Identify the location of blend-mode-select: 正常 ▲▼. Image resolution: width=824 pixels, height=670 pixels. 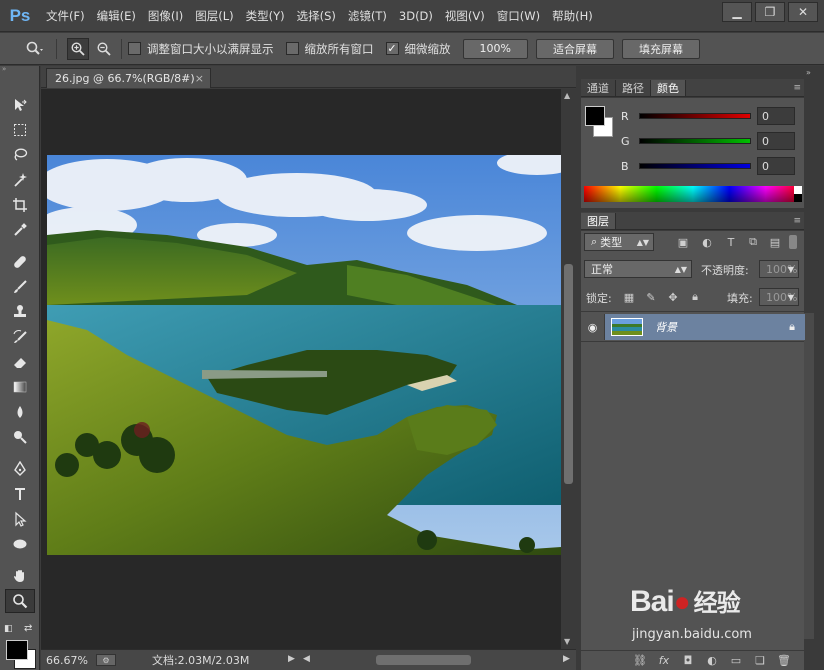
(638, 269).